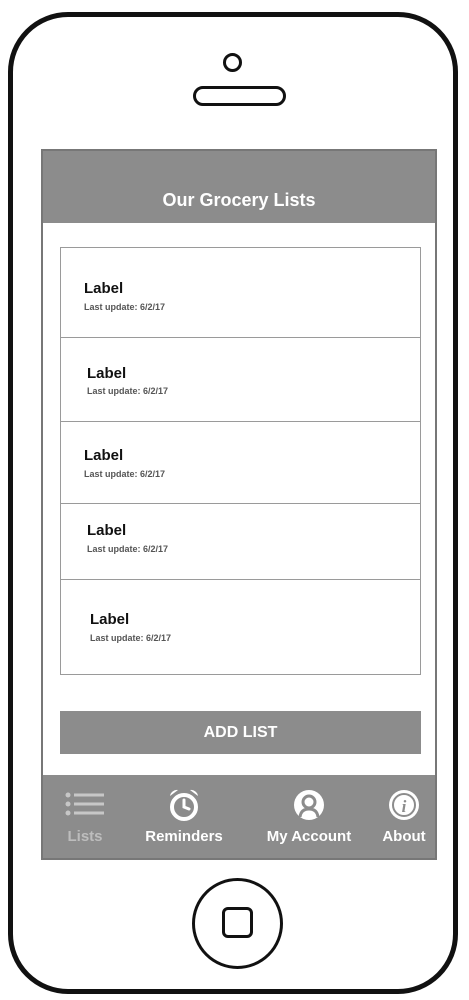 The width and height of the screenshot is (469, 1000). What do you see at coordinates (85, 806) in the screenshot?
I see `list-icon` at bounding box center [85, 806].